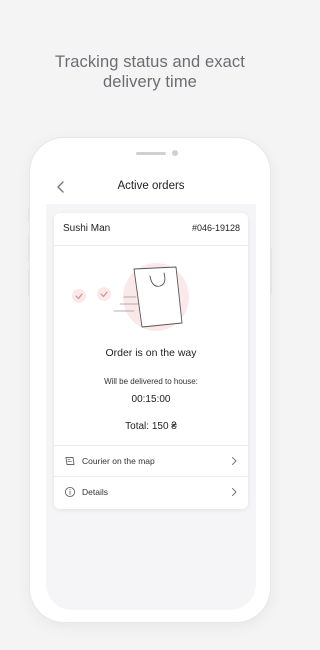 This screenshot has width=320, height=650. Describe the element at coordinates (151, 491) in the screenshot. I see `details-row: Details` at that location.